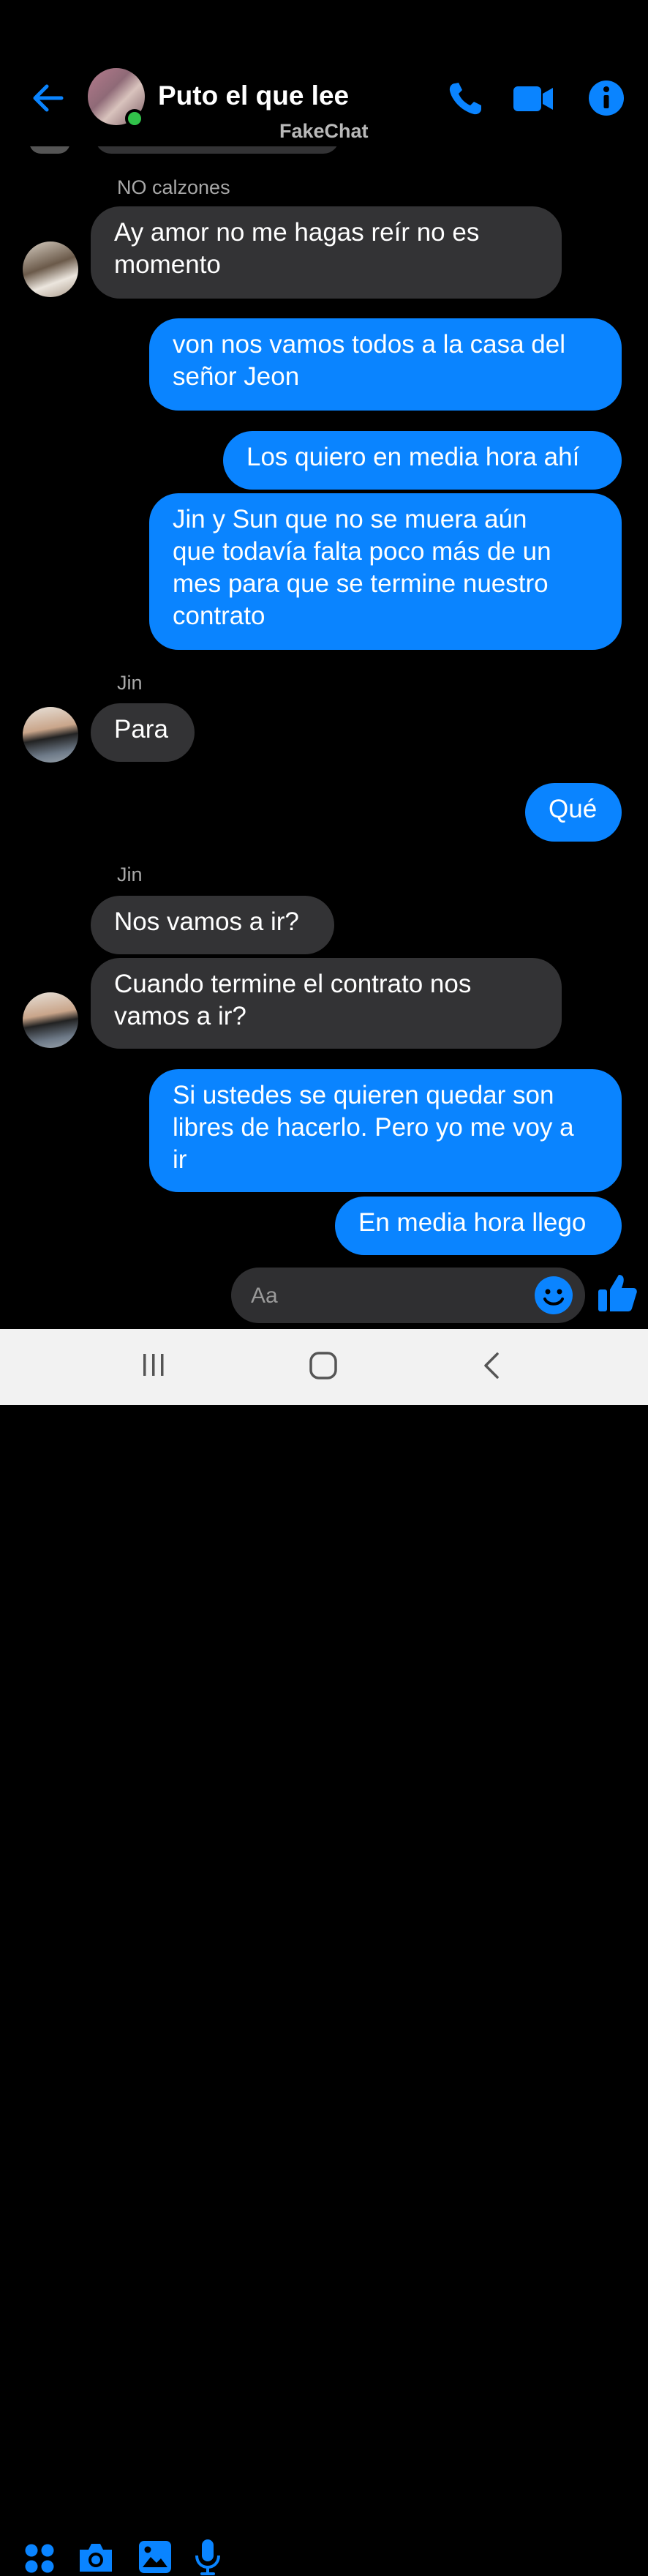  What do you see at coordinates (174, 187) in the screenshot?
I see `sender-name-label: NO calzones` at bounding box center [174, 187].